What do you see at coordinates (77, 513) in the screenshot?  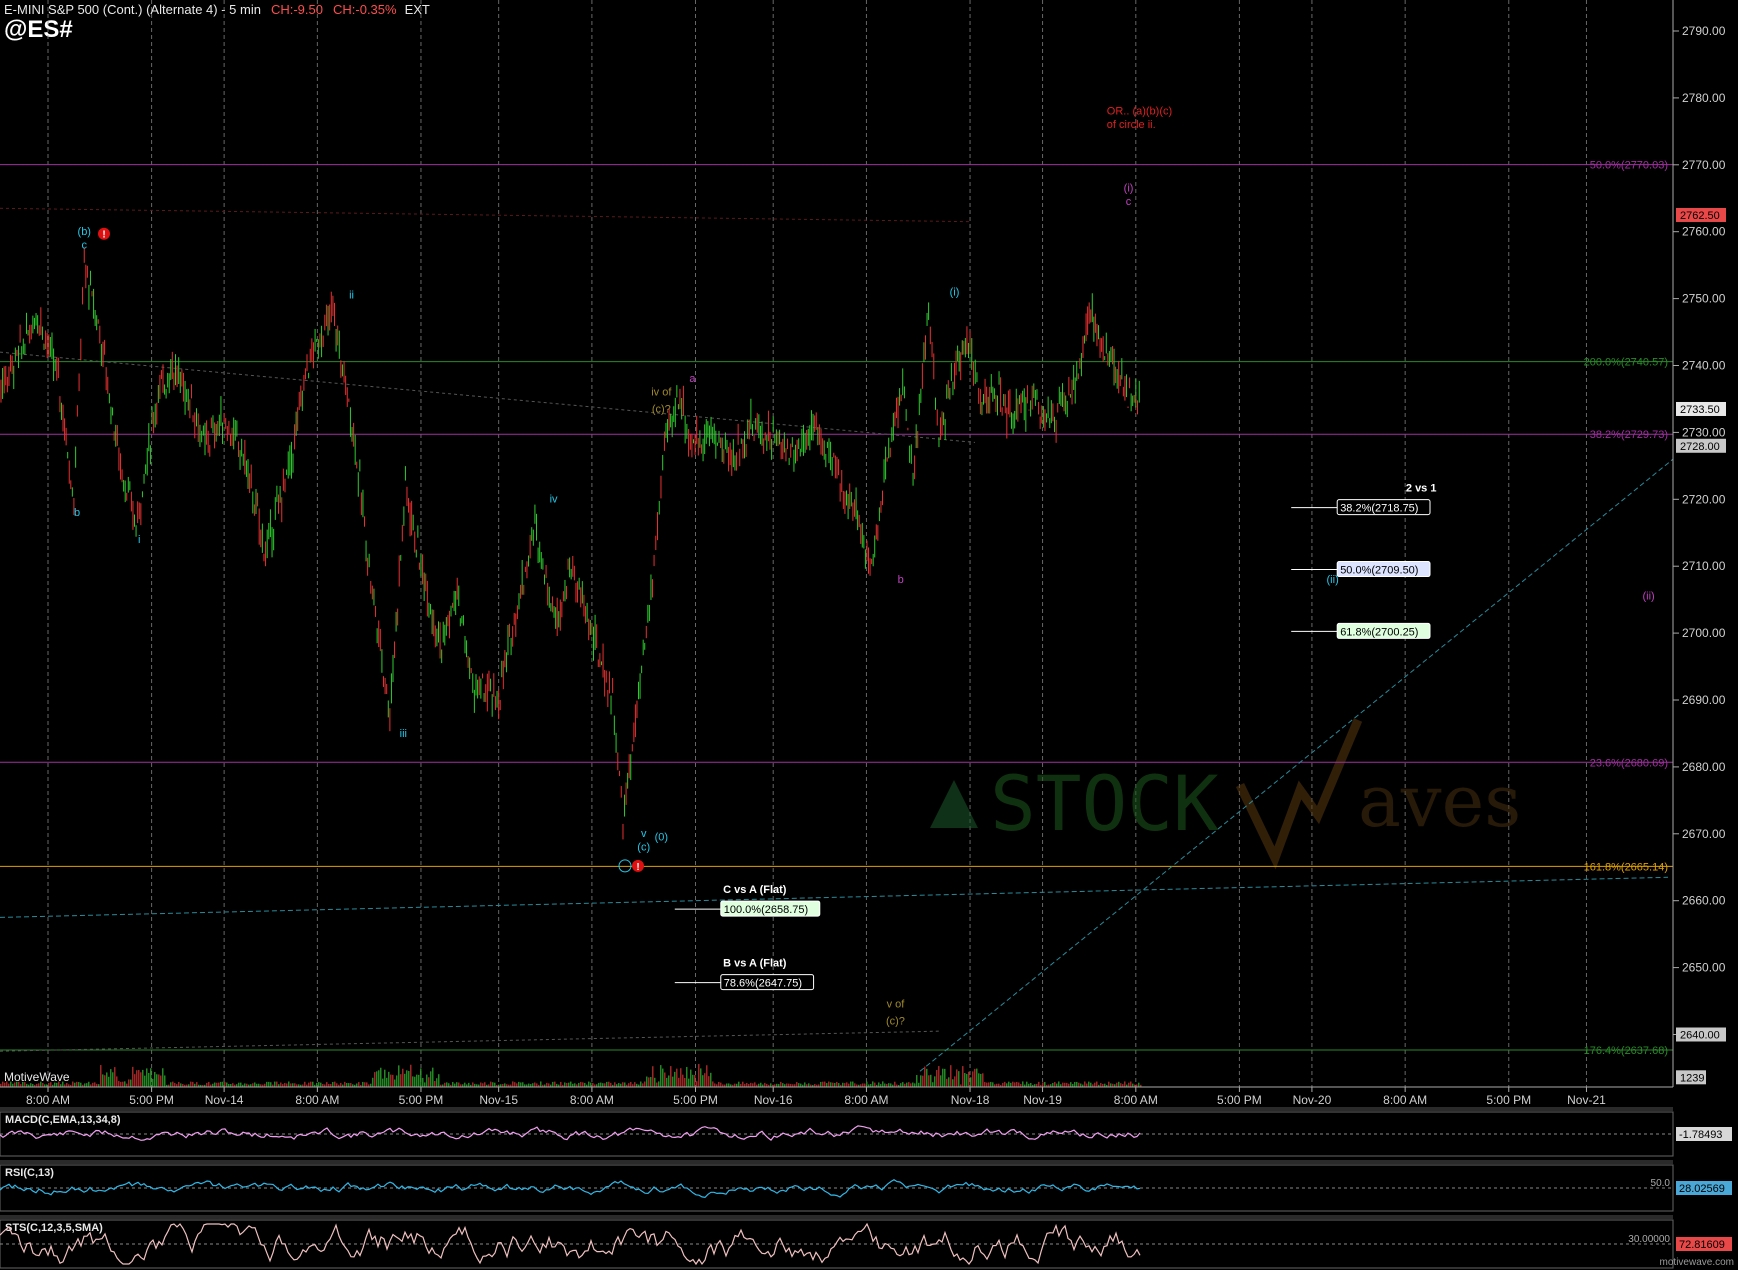 I see `wave-label: b` at bounding box center [77, 513].